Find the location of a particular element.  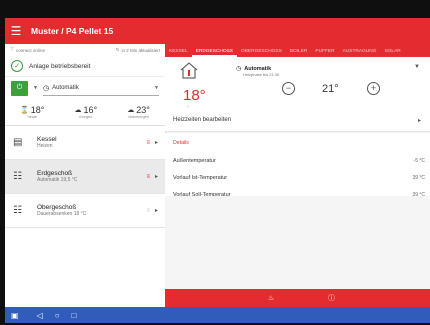

circuit-name: Erdgeschoß is located at coordinates (55, 173).